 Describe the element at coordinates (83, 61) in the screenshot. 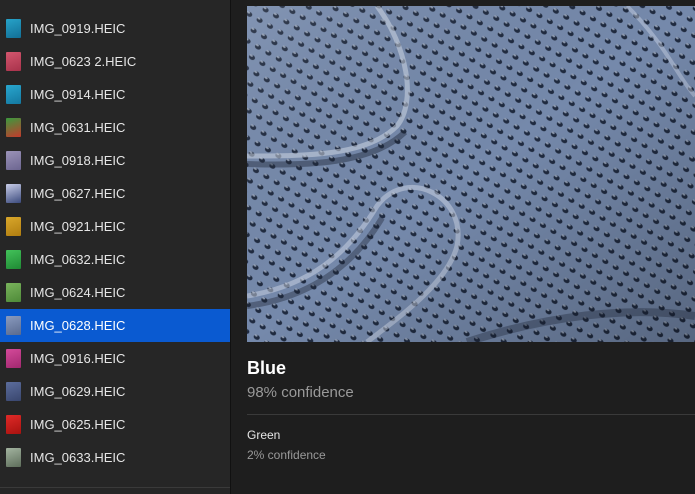

I see `file-name-label: IMG_0623 2.HEIC` at that location.